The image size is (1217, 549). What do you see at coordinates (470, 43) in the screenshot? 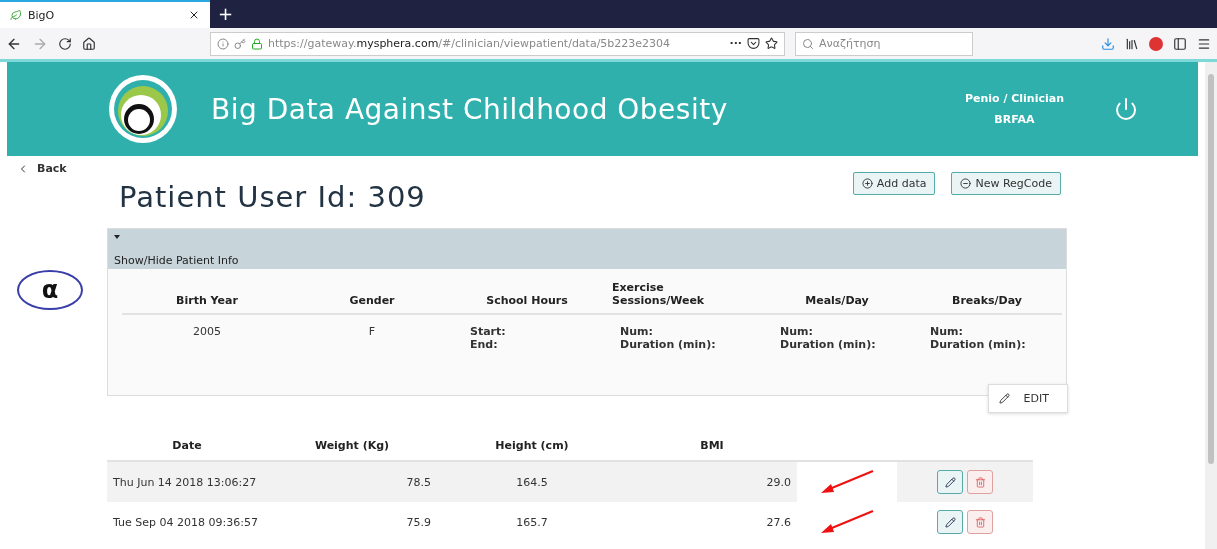
I see `url-text: https://gateway.mysphera.com/#/clinician/viewpatient/data/5b223e2304` at bounding box center [470, 43].